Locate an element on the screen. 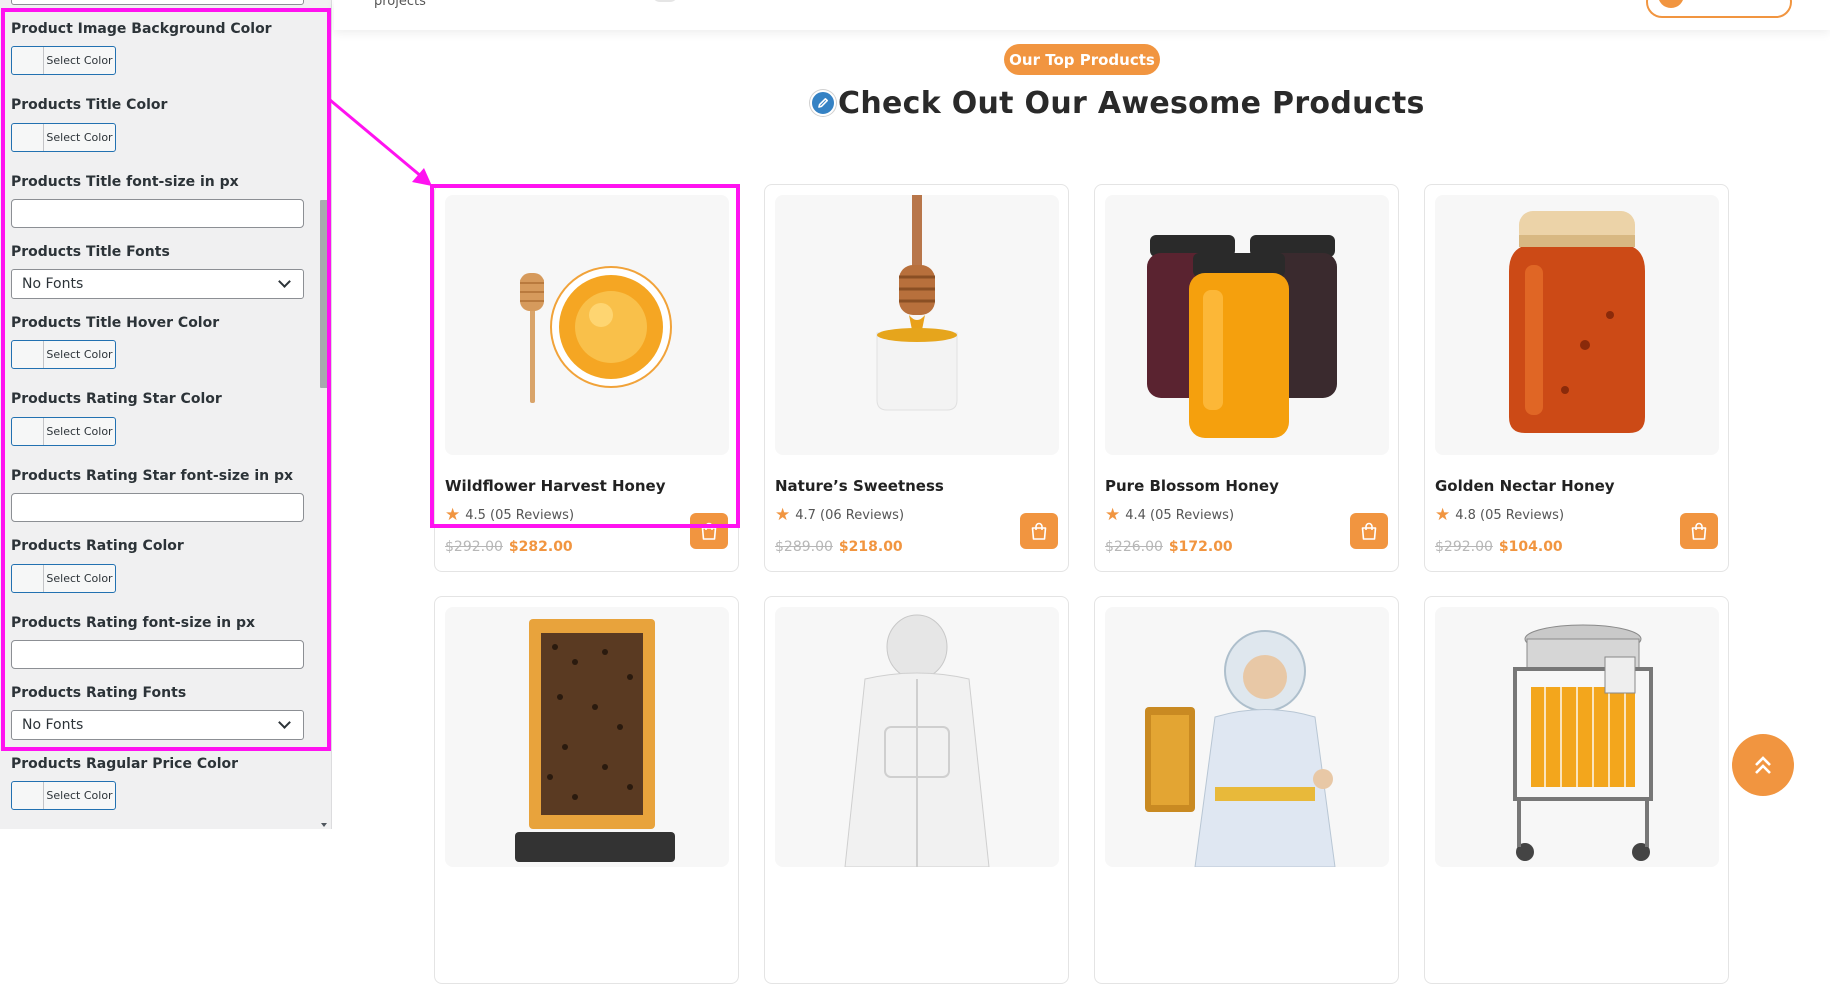 The height and width of the screenshot is (984, 1830). honey-dipper-cup-image is located at coordinates (917, 303).